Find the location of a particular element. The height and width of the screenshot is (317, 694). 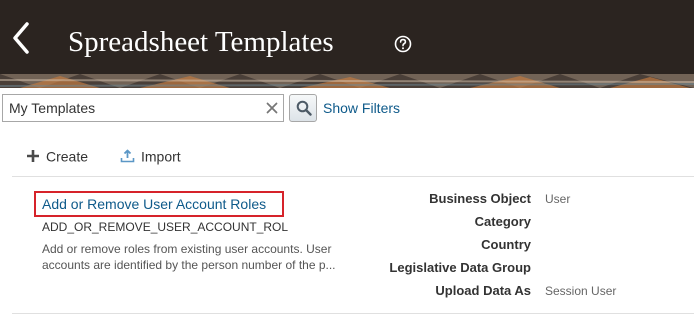

create-button: Create is located at coordinates (57, 155).